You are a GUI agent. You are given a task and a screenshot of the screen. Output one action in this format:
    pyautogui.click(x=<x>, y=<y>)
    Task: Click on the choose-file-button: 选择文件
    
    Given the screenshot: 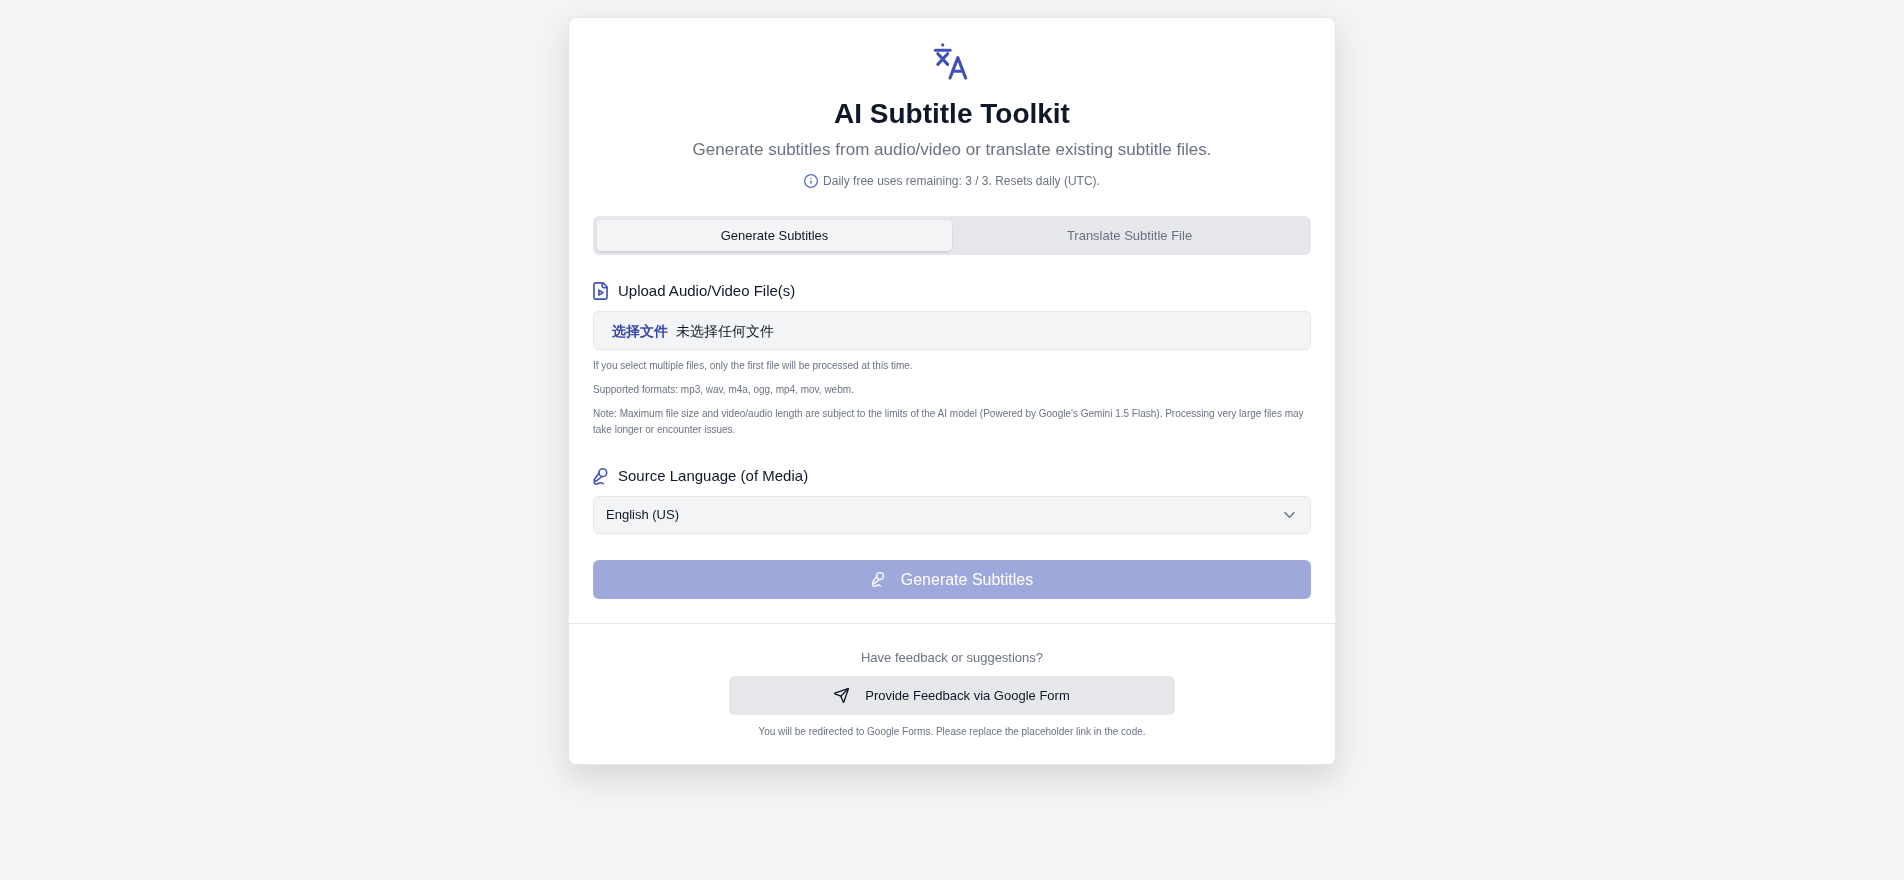 What is the action you would take?
    pyautogui.click(x=640, y=330)
    